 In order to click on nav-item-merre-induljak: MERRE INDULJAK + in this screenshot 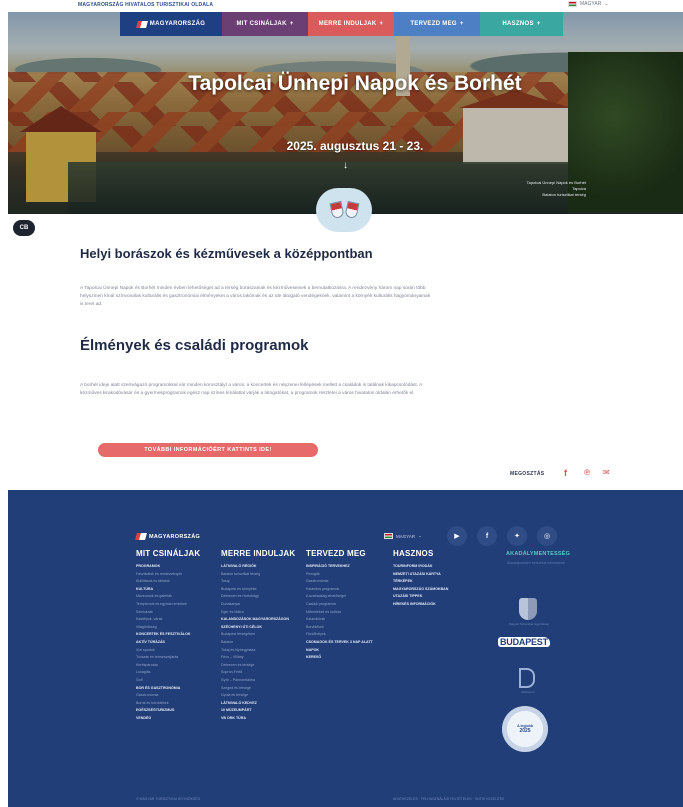, I will do `click(351, 24)`.